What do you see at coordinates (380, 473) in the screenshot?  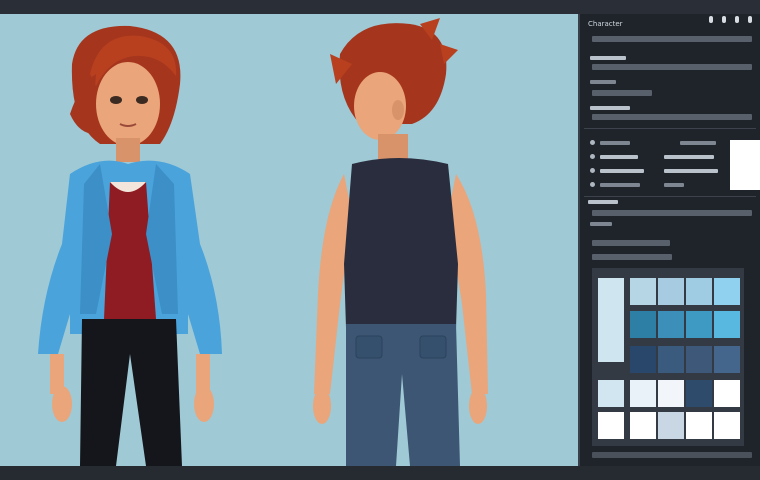 I see `status-bar` at bounding box center [380, 473].